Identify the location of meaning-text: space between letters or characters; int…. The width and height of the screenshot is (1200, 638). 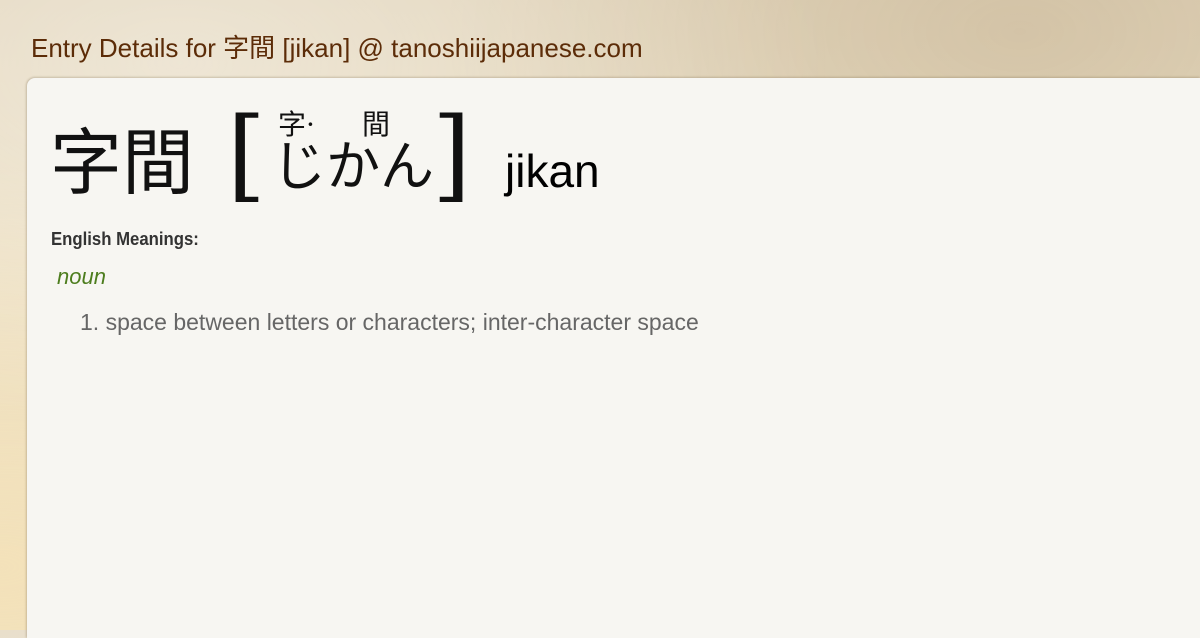
(402, 322).